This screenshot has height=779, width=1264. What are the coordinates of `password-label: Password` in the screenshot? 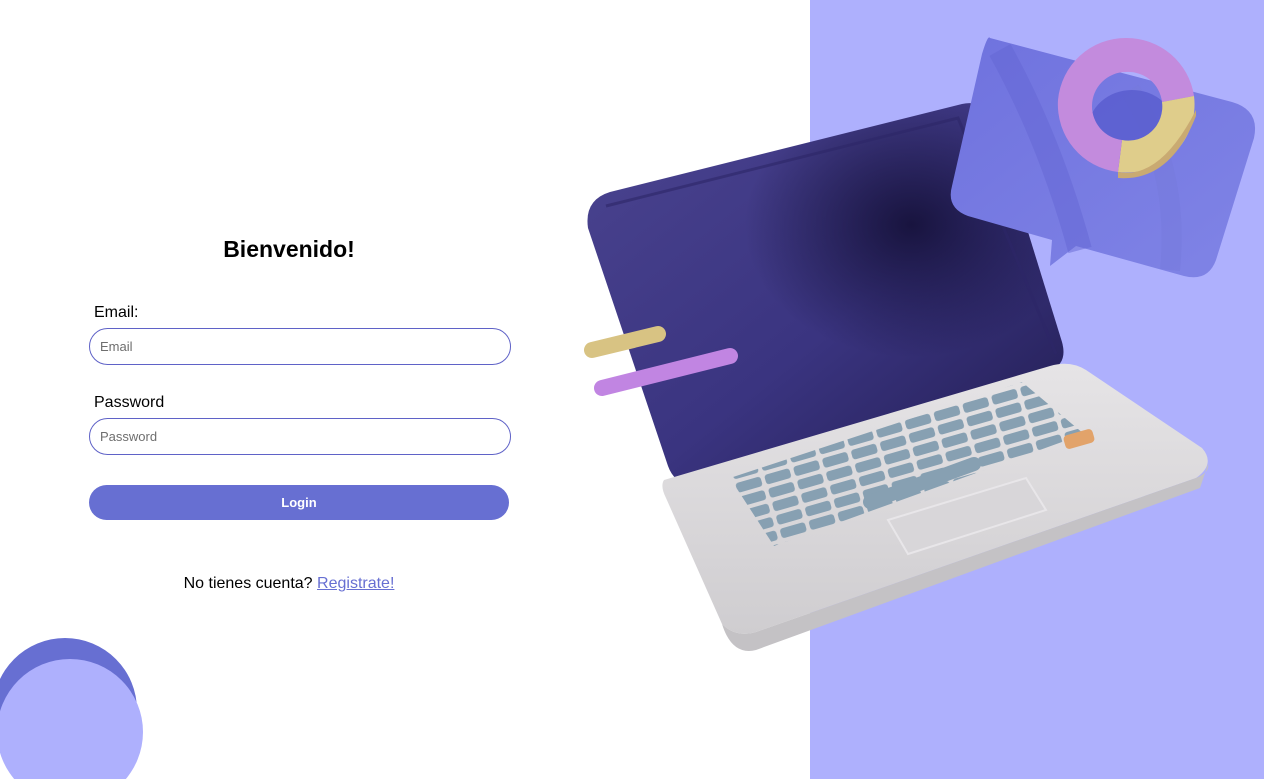 It's located at (129, 402).